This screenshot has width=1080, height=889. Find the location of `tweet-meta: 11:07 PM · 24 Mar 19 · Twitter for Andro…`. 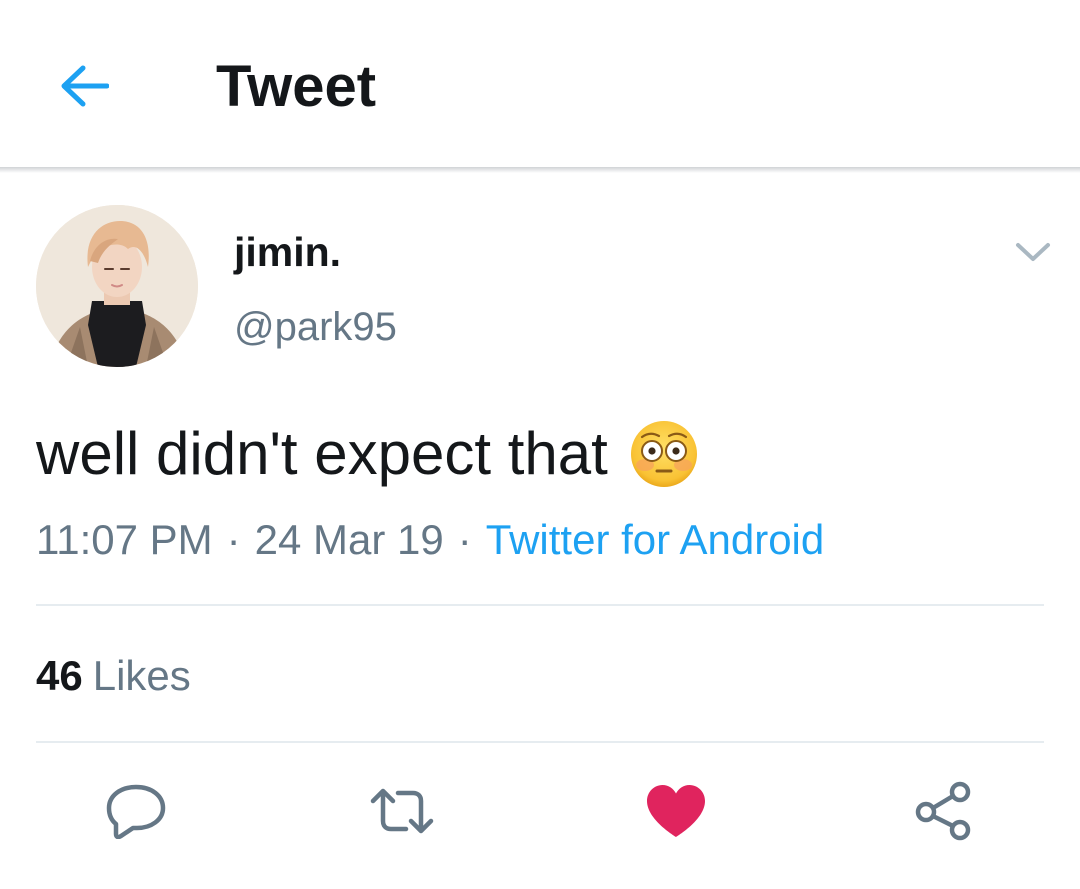

tweet-meta: 11:07 PM · 24 Mar 19 · Twitter for Andro… is located at coordinates (430, 540).